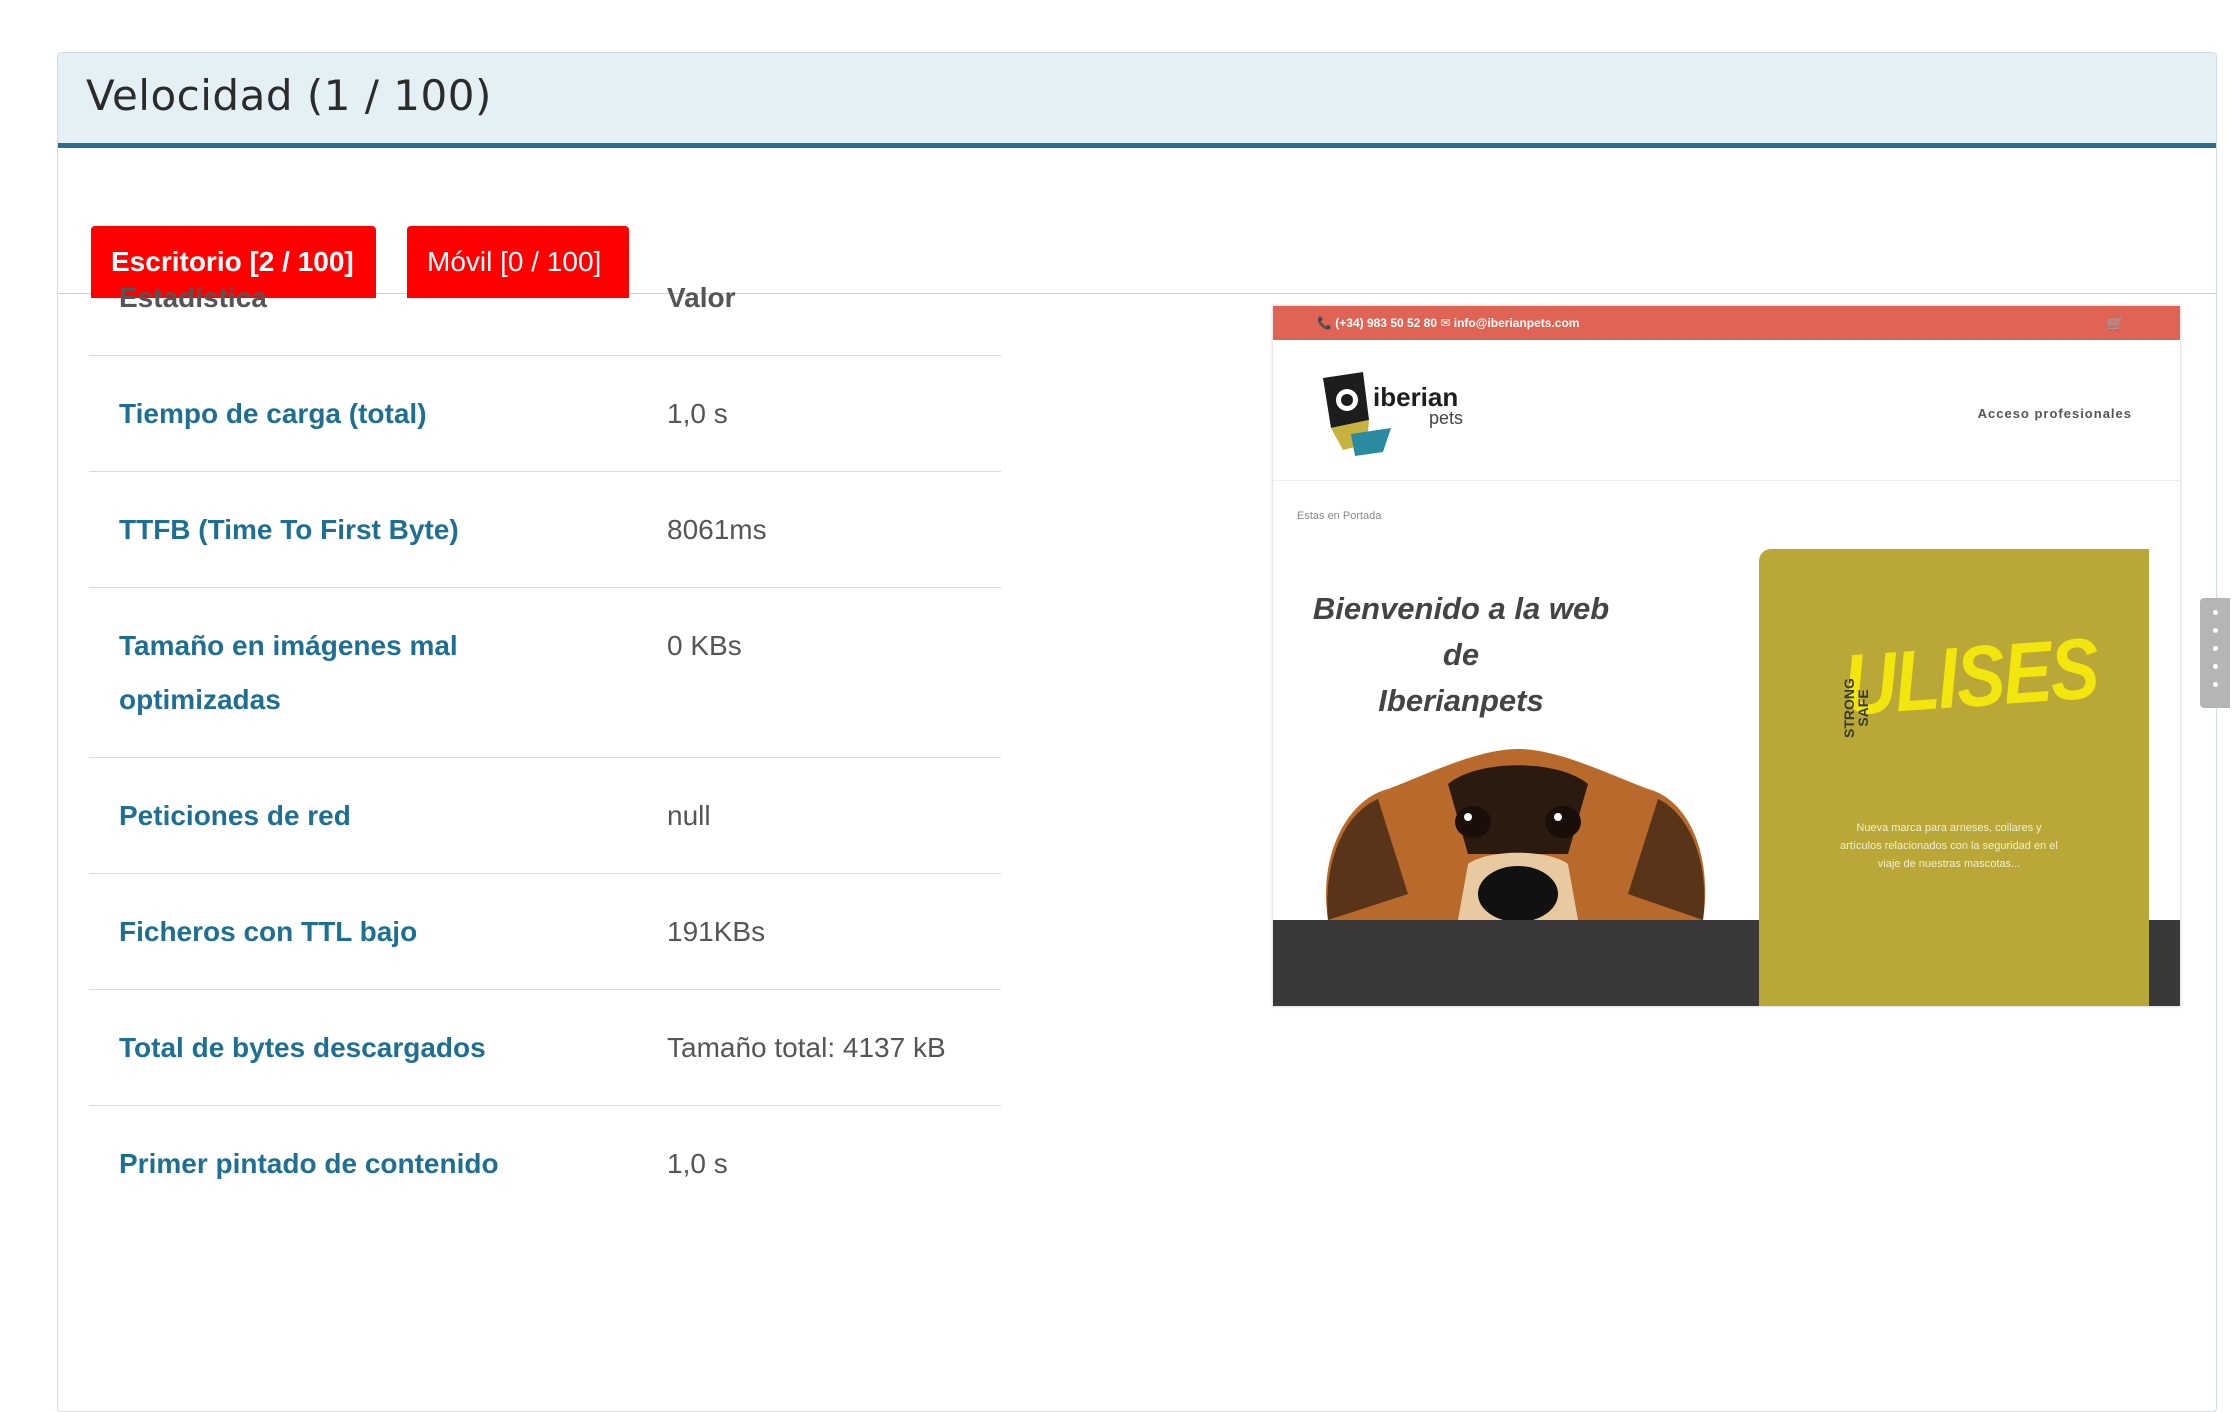  I want to click on table-row: Tamaño en imágenes mal optimizadas 0 KBs, so click(545, 673).